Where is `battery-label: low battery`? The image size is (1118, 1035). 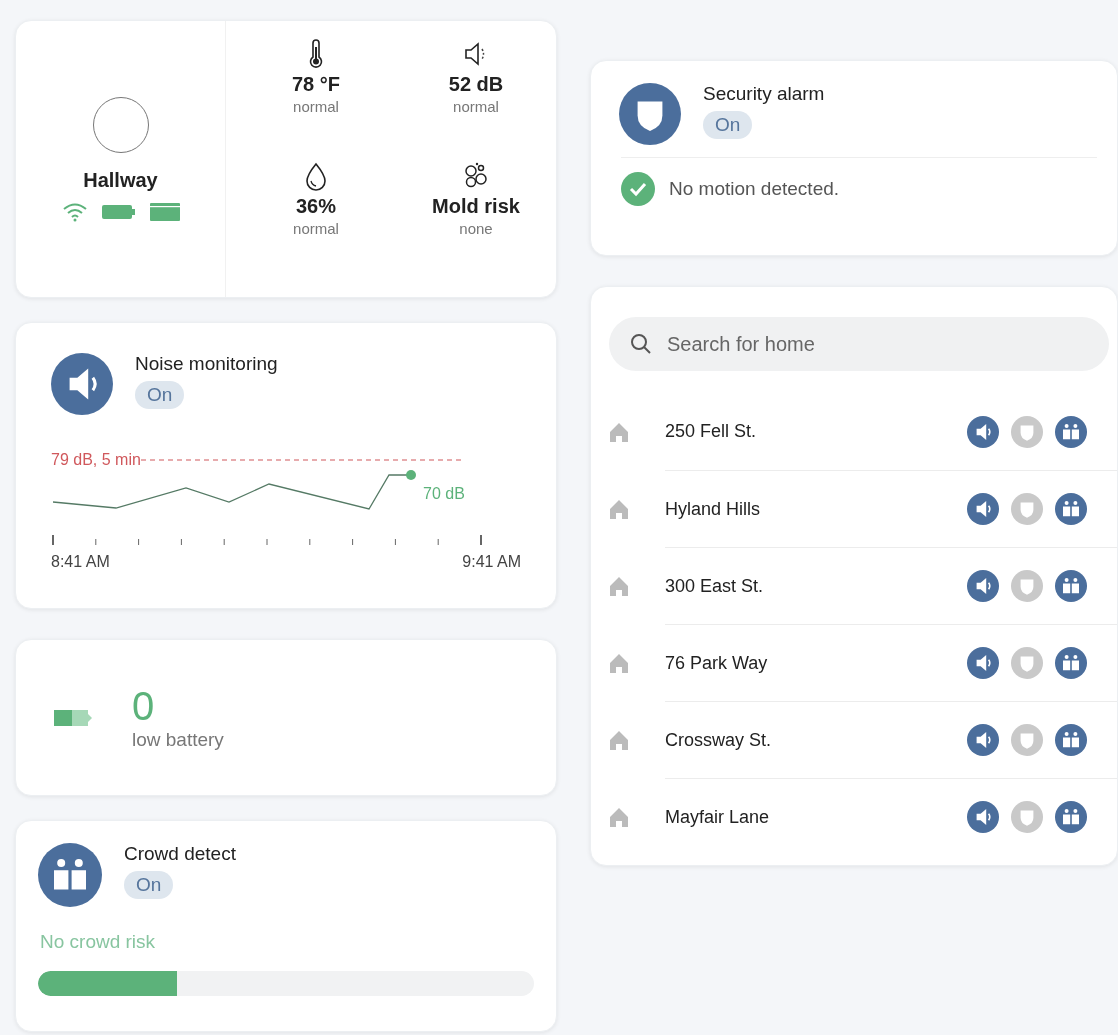 battery-label: low battery is located at coordinates (178, 740).